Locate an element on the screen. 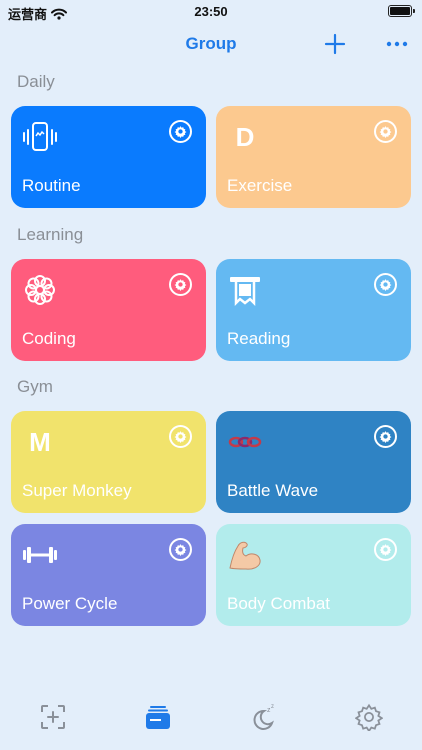 The height and width of the screenshot is (750, 422). battery-icon is located at coordinates (401, 11).